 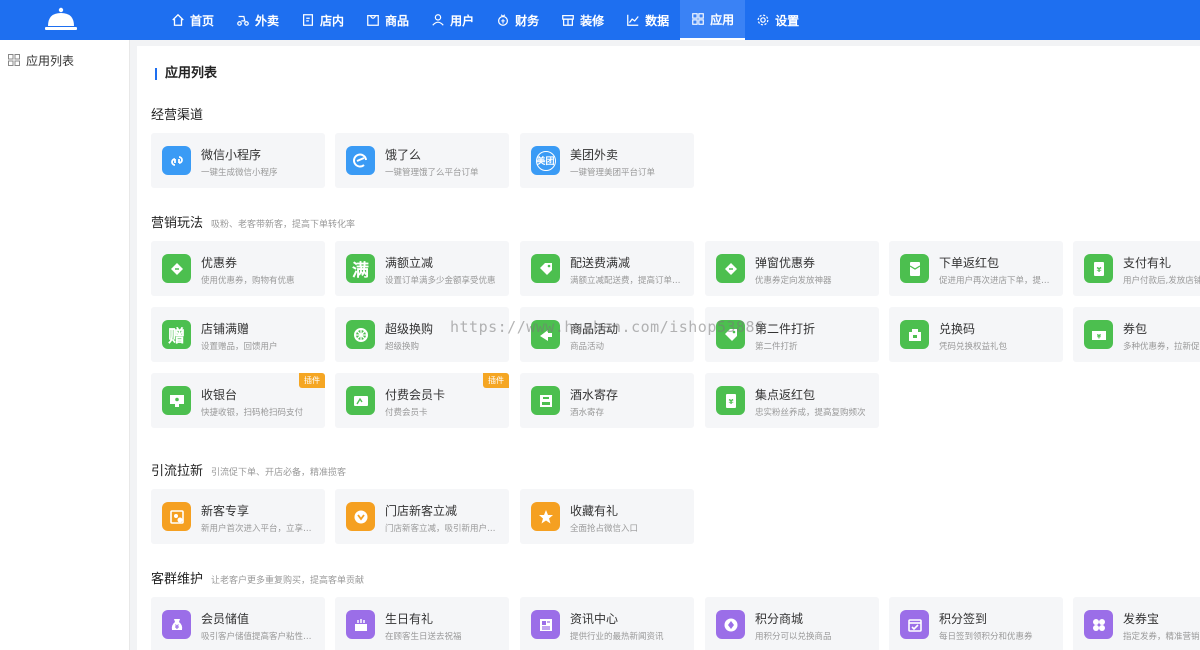 What do you see at coordinates (360, 271) in the screenshot?
I see `icon-glyph: 满` at bounding box center [360, 271].